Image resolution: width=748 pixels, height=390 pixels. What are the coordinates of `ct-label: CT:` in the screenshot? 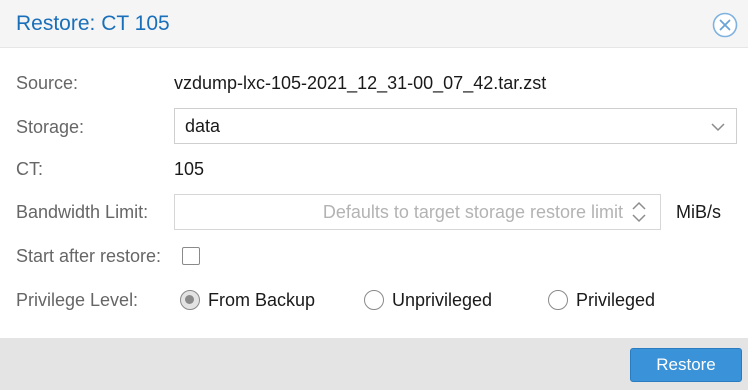 It's located at (29, 169).